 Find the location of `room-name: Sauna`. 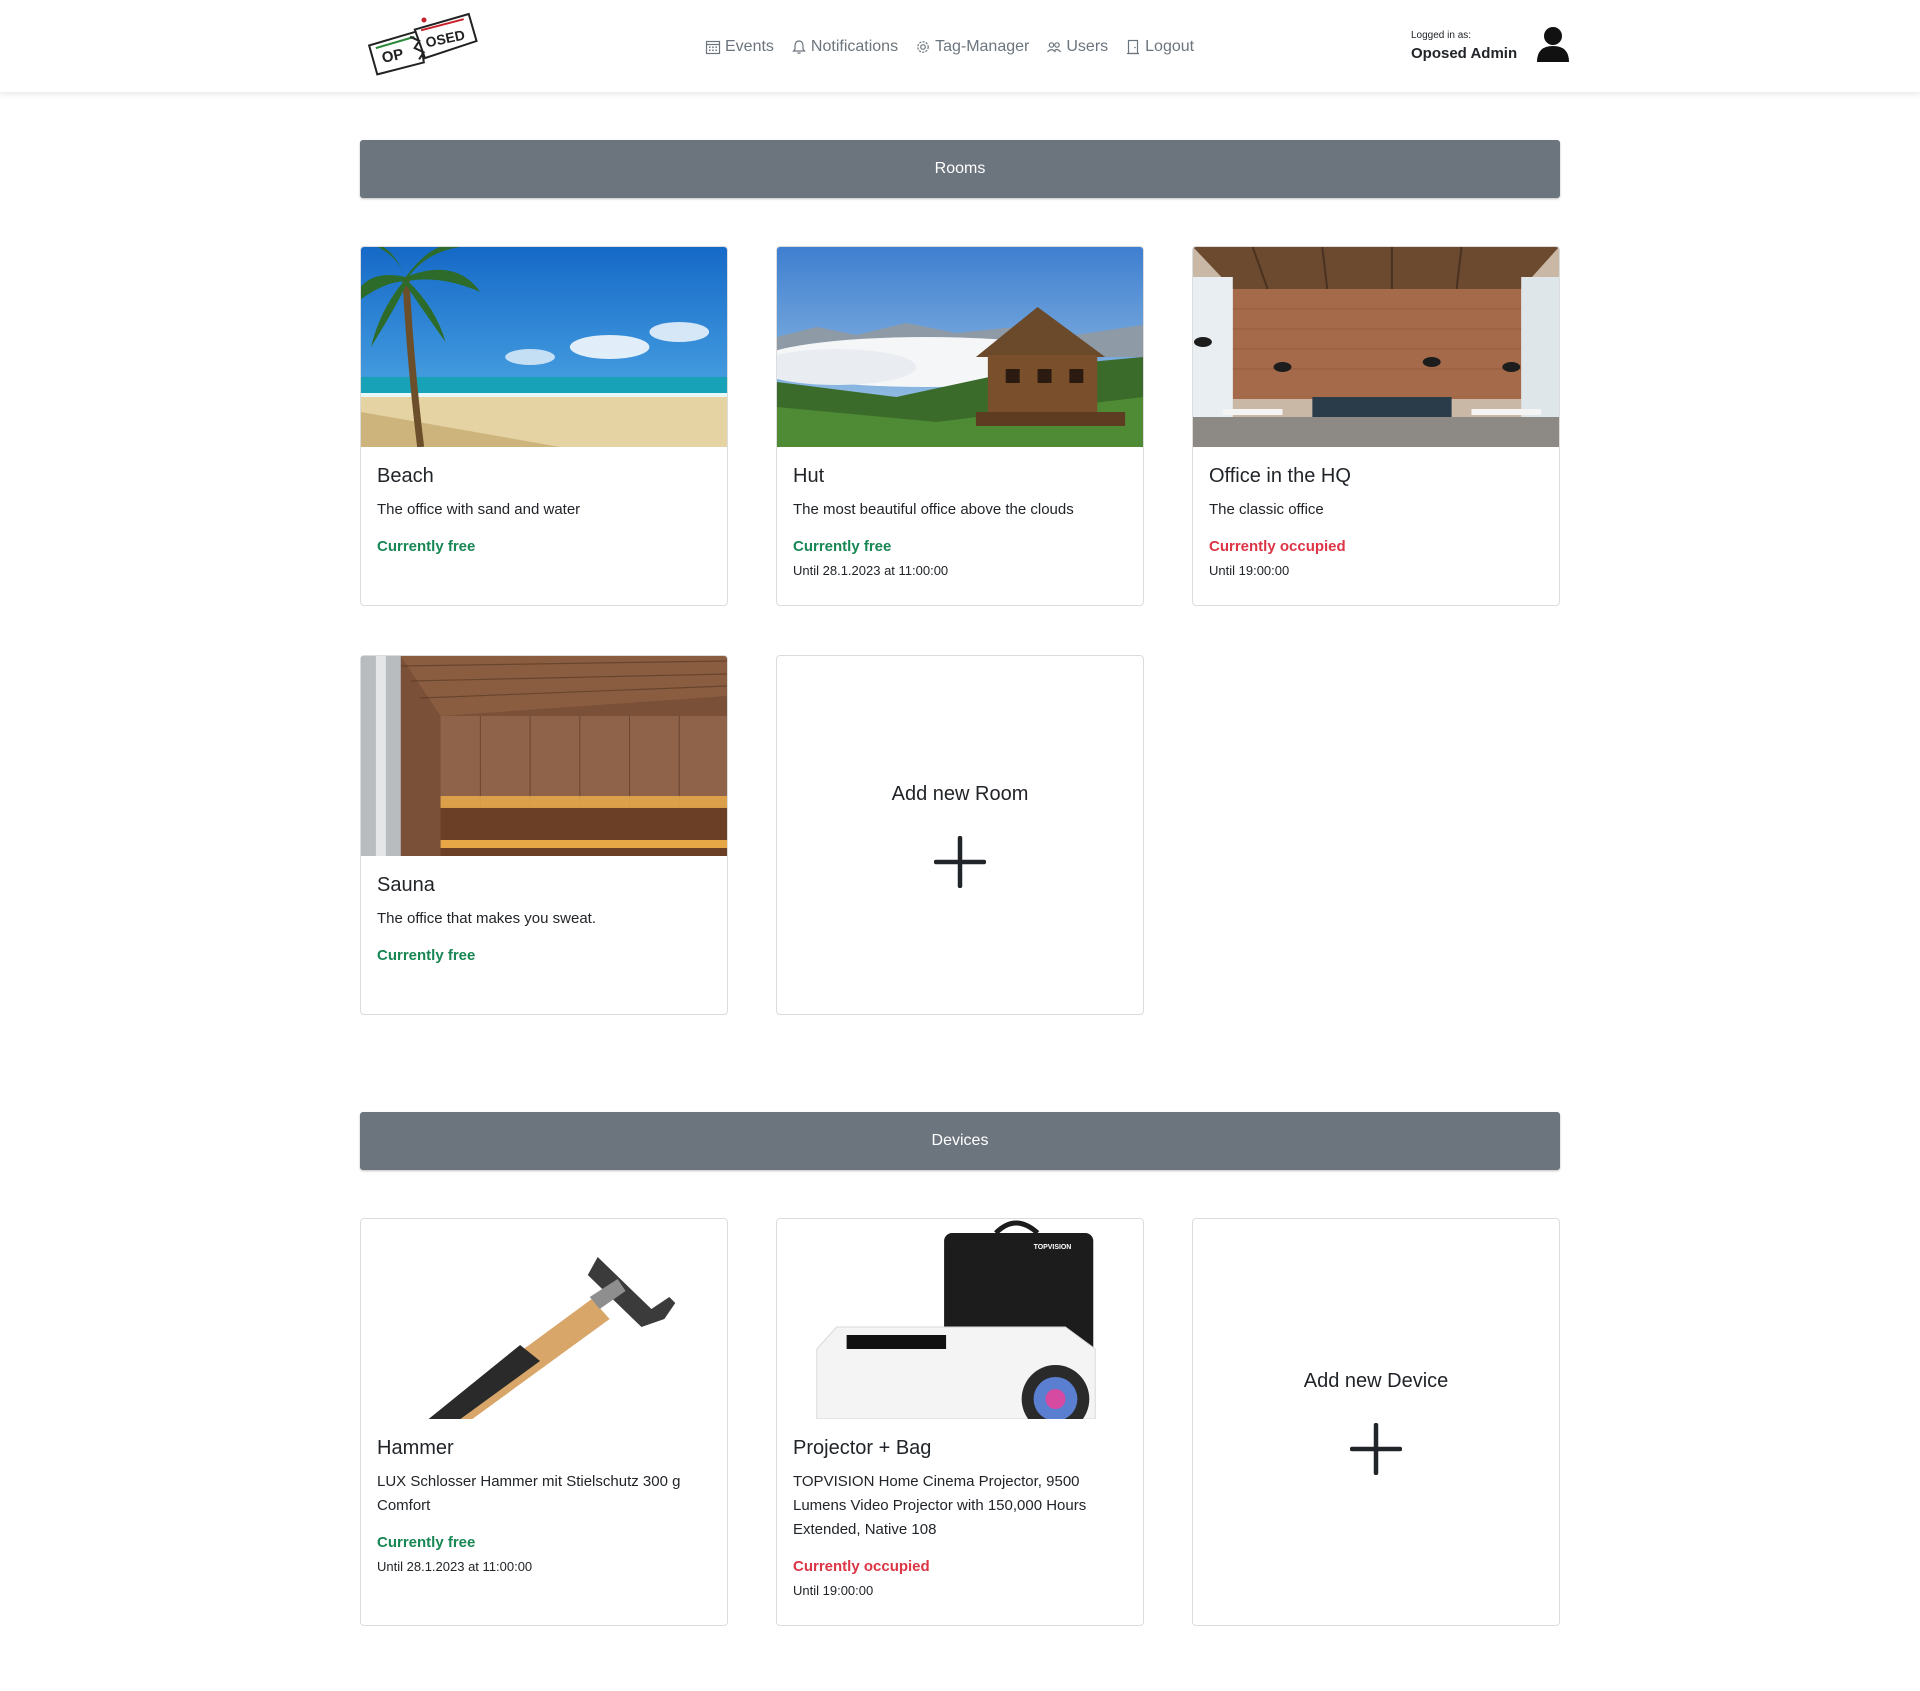

room-name: Sauna is located at coordinates (406, 885).